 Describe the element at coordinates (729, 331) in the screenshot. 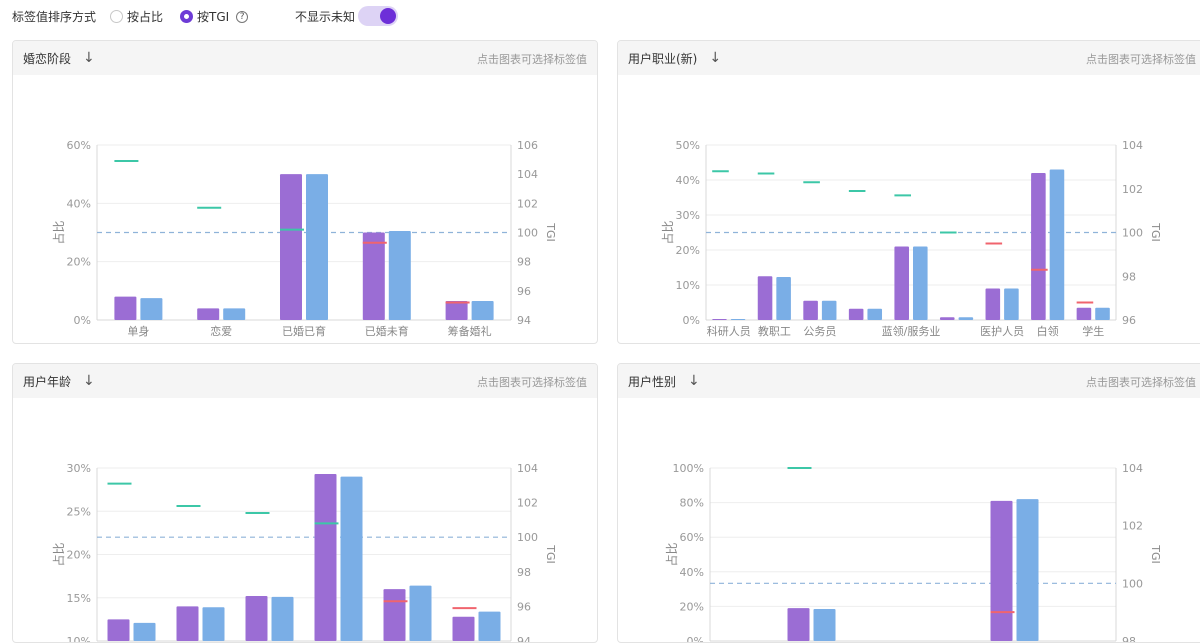

I see `x-tick-label: 科研人员` at that location.